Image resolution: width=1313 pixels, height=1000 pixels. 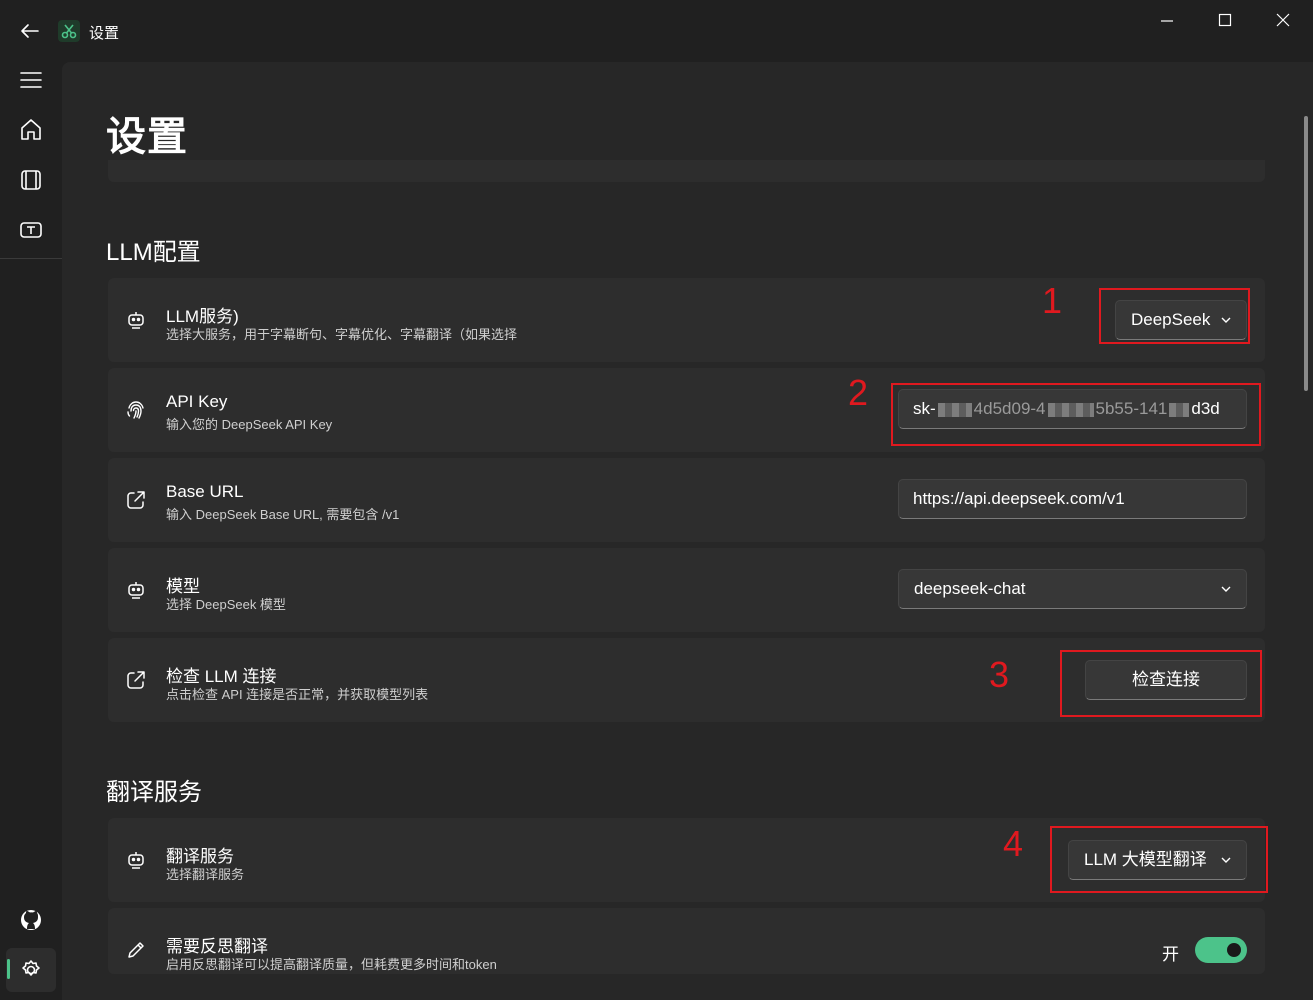 What do you see at coordinates (249, 424) in the screenshot?
I see `api-key-desc: 输入您的 DeepSeek API Key` at bounding box center [249, 424].